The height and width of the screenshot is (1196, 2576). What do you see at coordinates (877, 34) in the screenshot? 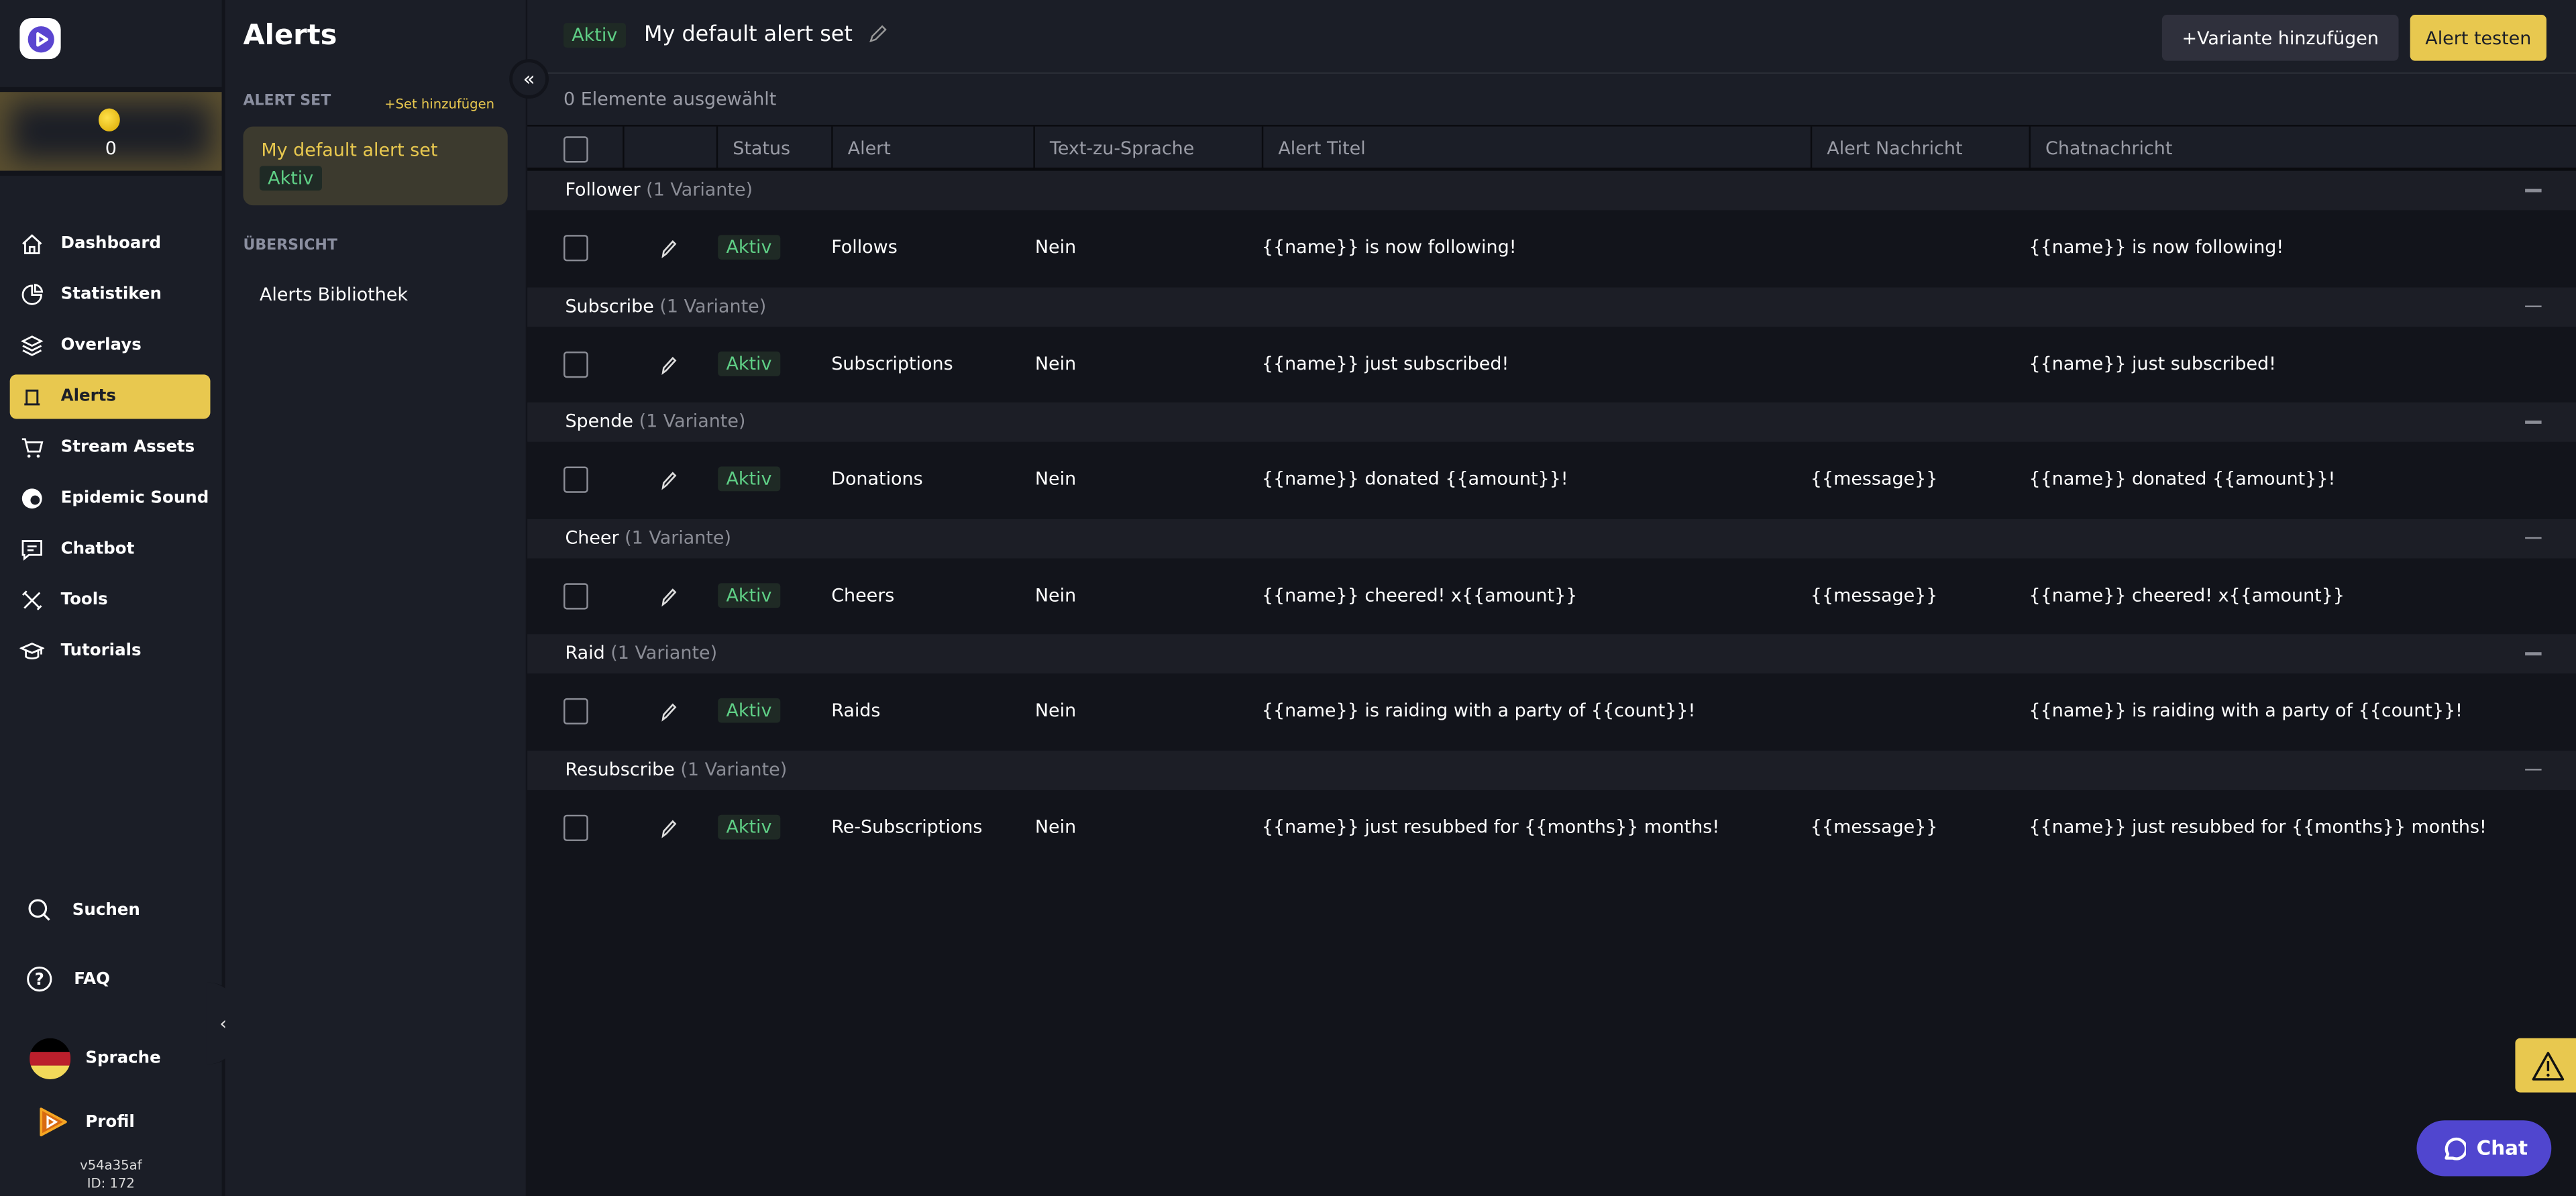
I see `edit-title-icon` at bounding box center [877, 34].